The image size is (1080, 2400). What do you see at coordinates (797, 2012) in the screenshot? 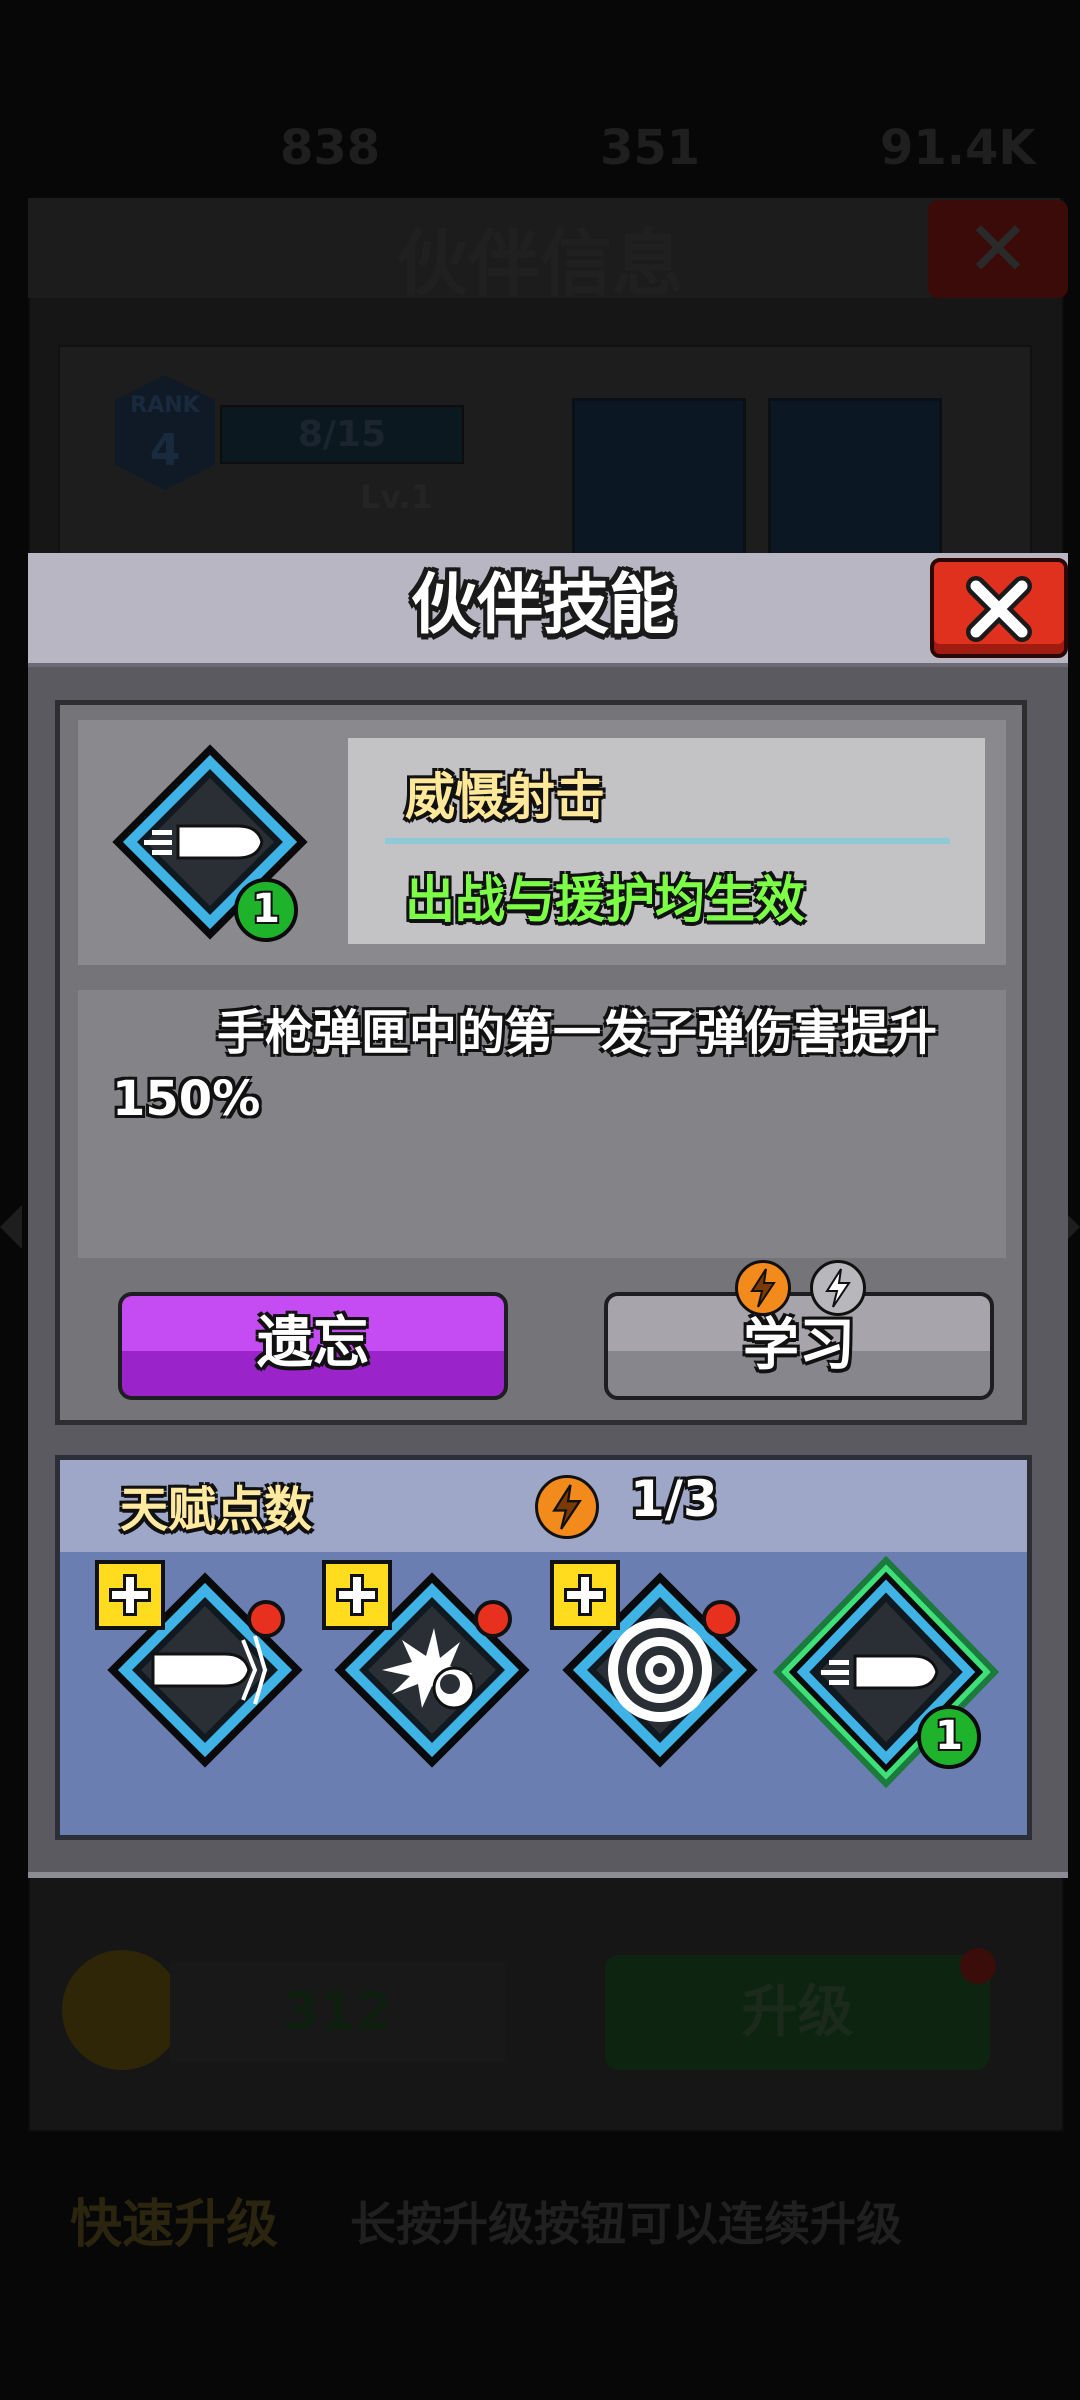
I see `upgrade-button: 升级` at bounding box center [797, 2012].